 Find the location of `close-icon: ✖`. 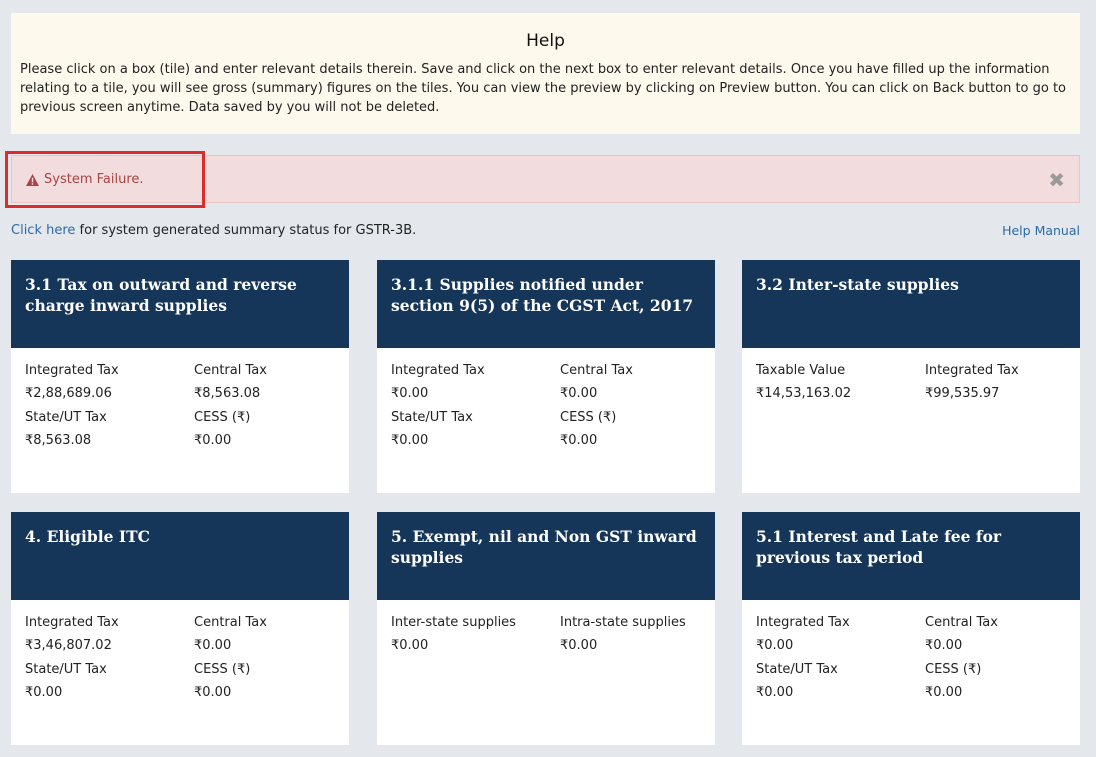

close-icon: ✖ is located at coordinates (1056, 180).